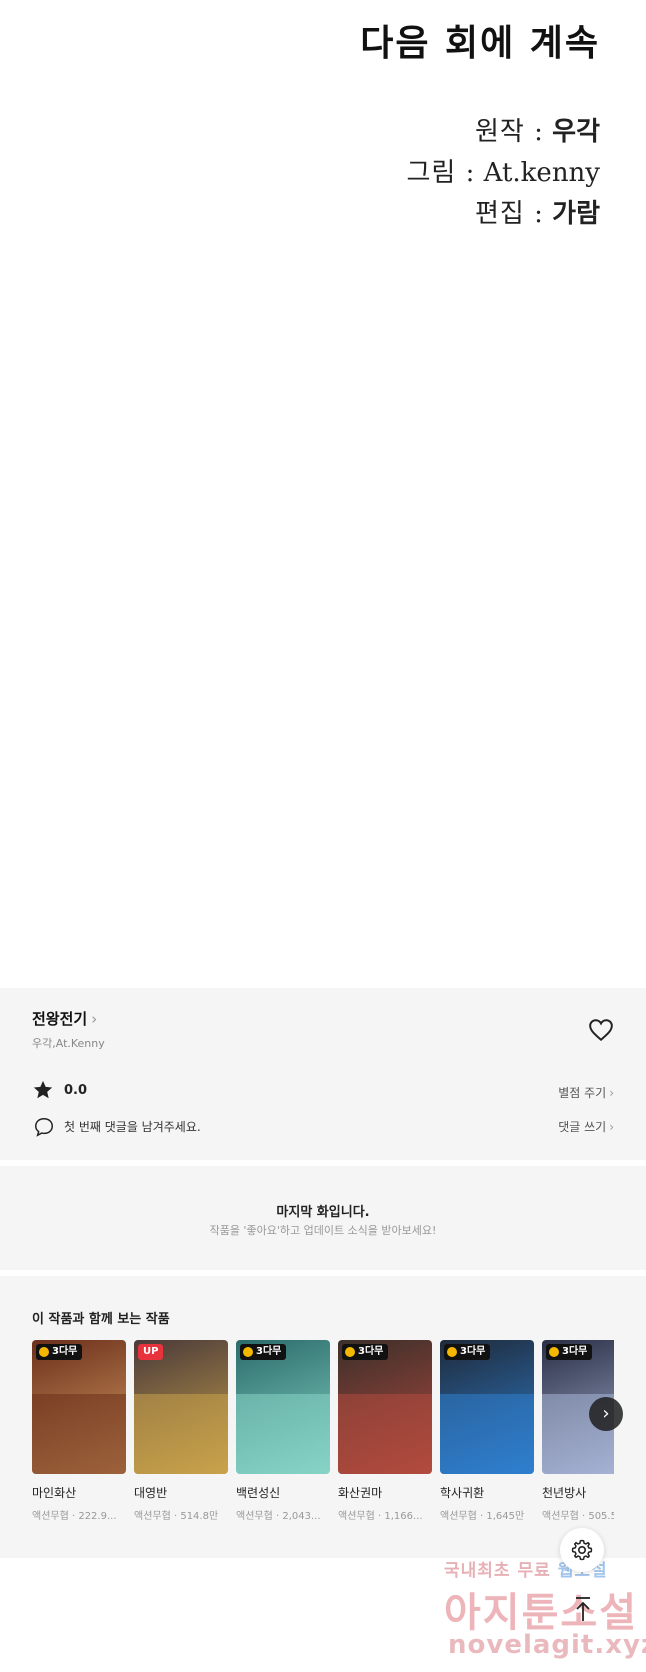 The image size is (646, 1672). Describe the element at coordinates (44, 1127) in the screenshot. I see `comment-bubble-icon` at that location.